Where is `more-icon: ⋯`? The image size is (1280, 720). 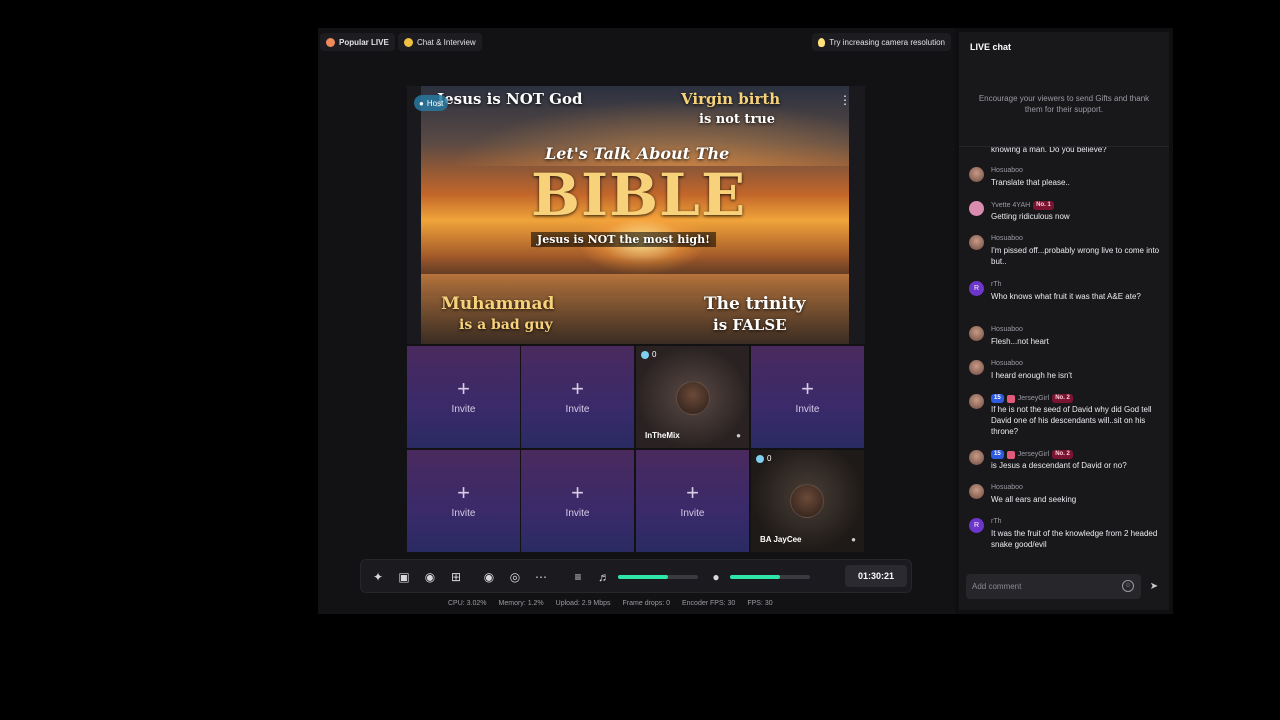 more-icon: ⋯ is located at coordinates (541, 577).